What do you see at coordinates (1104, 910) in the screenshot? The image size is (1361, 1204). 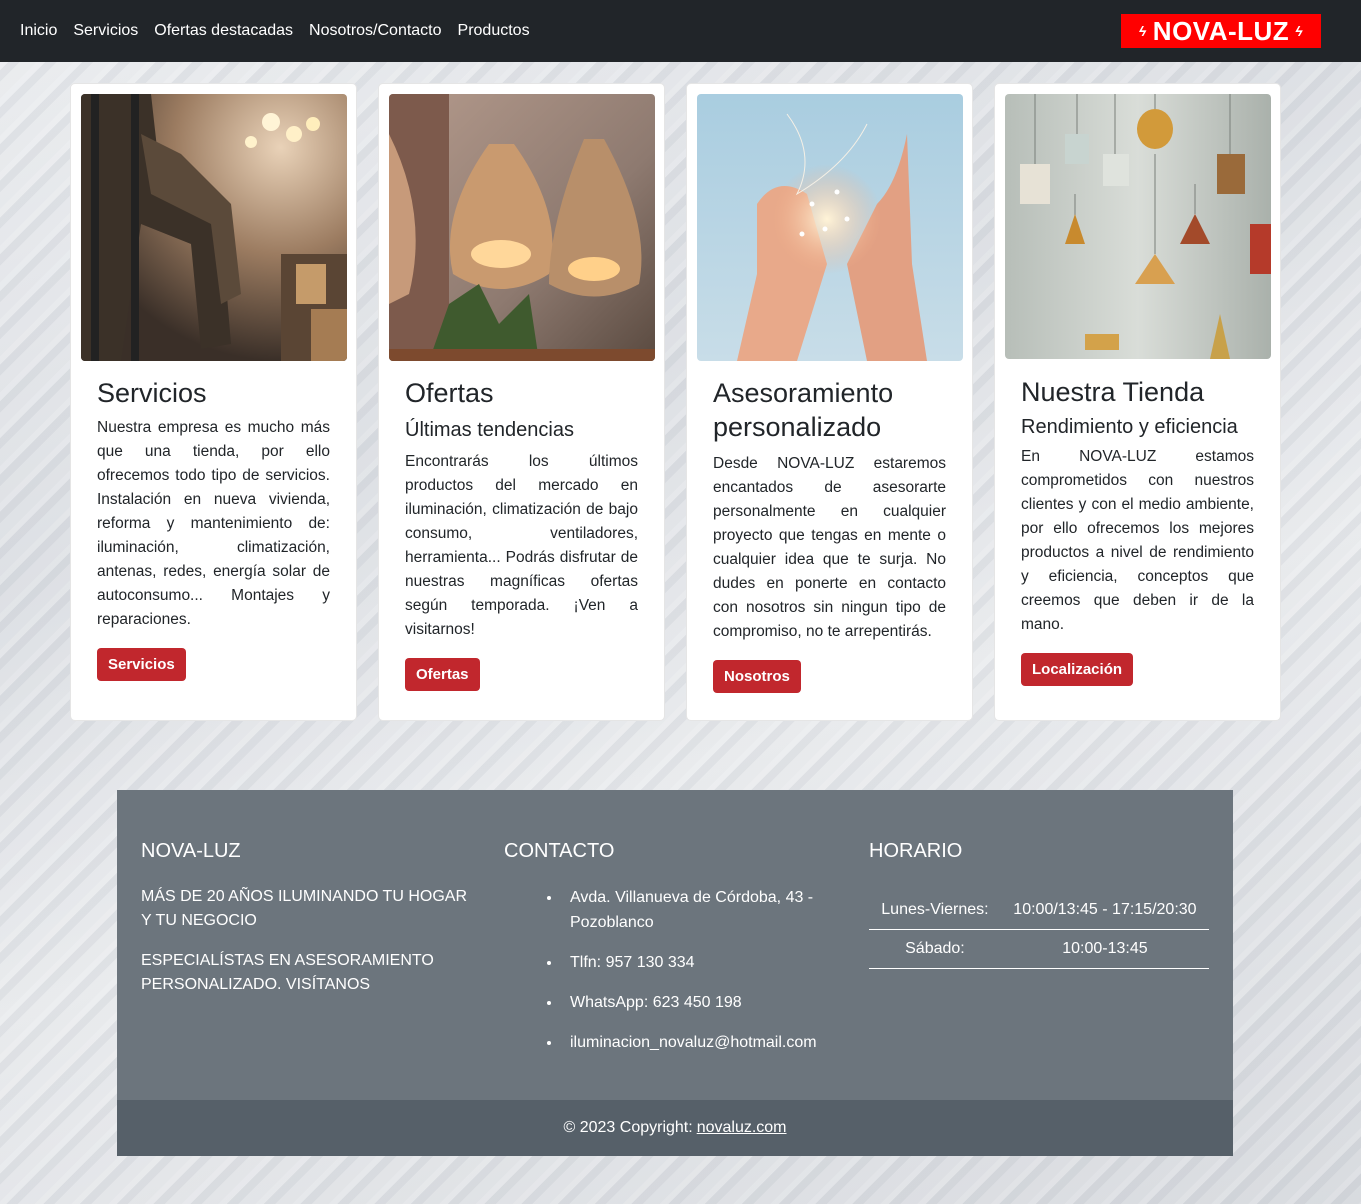 I see `hours-time: 10:00/13:45 - 17:15/20:30` at bounding box center [1104, 910].